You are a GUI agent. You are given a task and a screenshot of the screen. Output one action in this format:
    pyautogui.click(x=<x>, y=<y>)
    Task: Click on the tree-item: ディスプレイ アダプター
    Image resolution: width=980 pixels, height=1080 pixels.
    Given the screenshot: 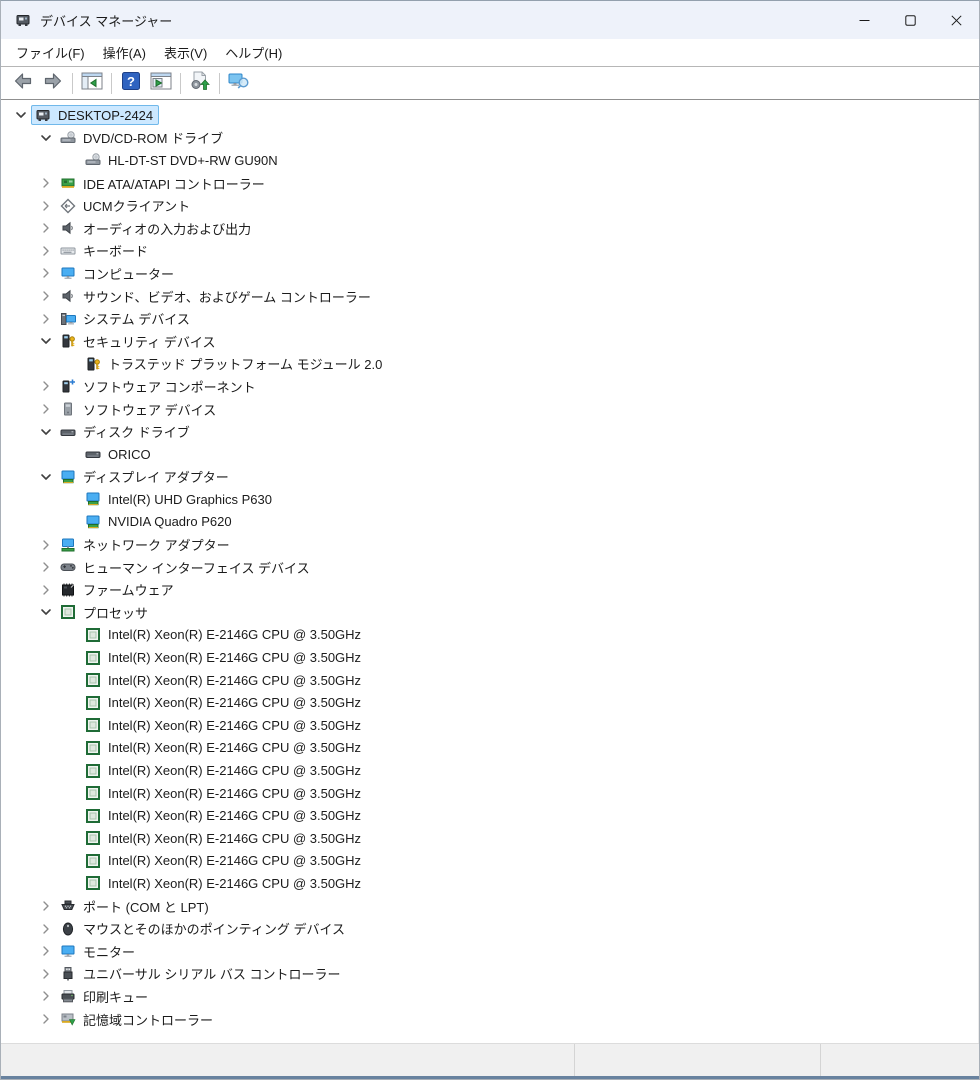 What is the action you would take?
    pyautogui.click(x=489, y=477)
    